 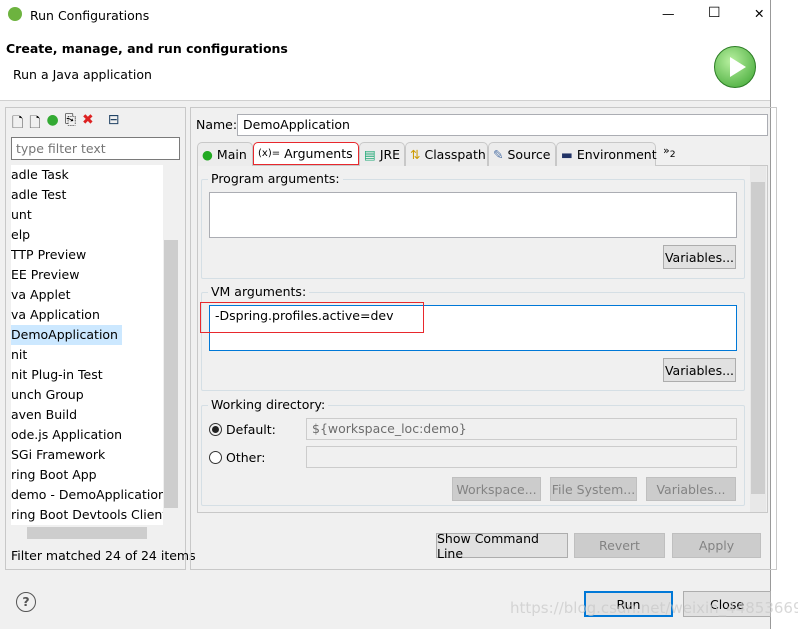 I want to click on title-bar: Run Configurations — ☐ ✕, so click(x=385, y=15).